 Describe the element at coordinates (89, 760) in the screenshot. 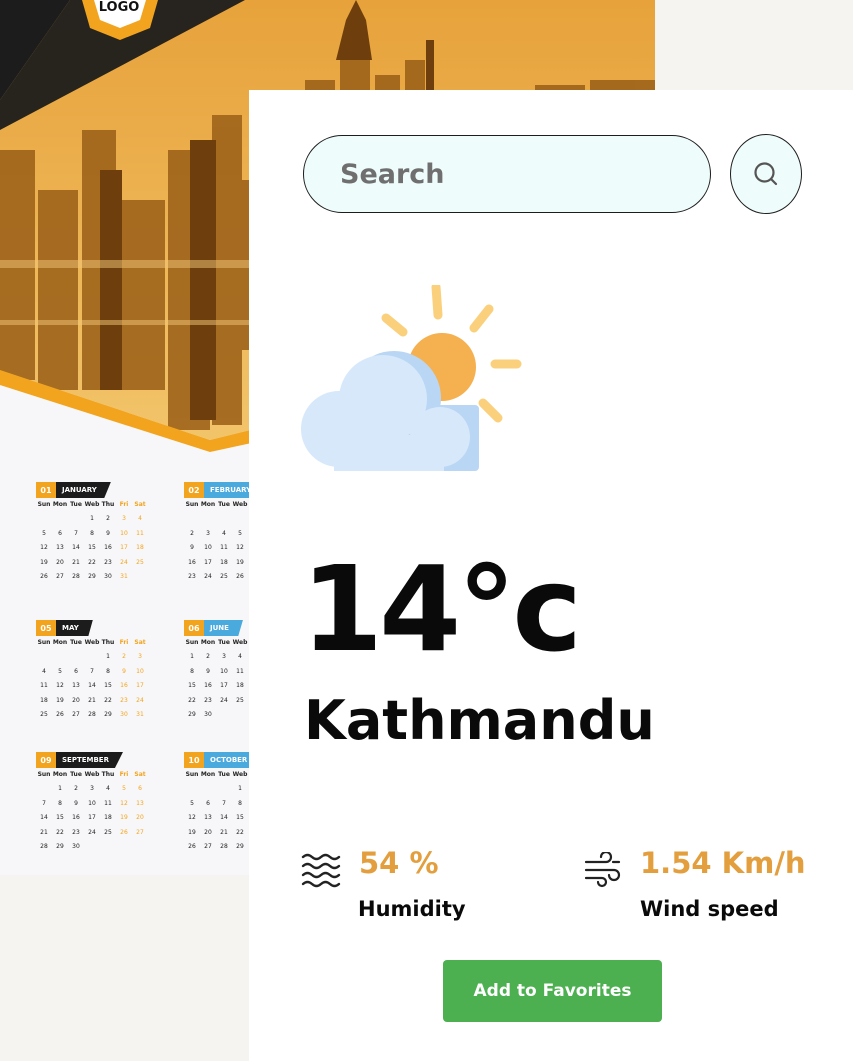

I see `calendar-month-name: SEPTEMBER` at that location.